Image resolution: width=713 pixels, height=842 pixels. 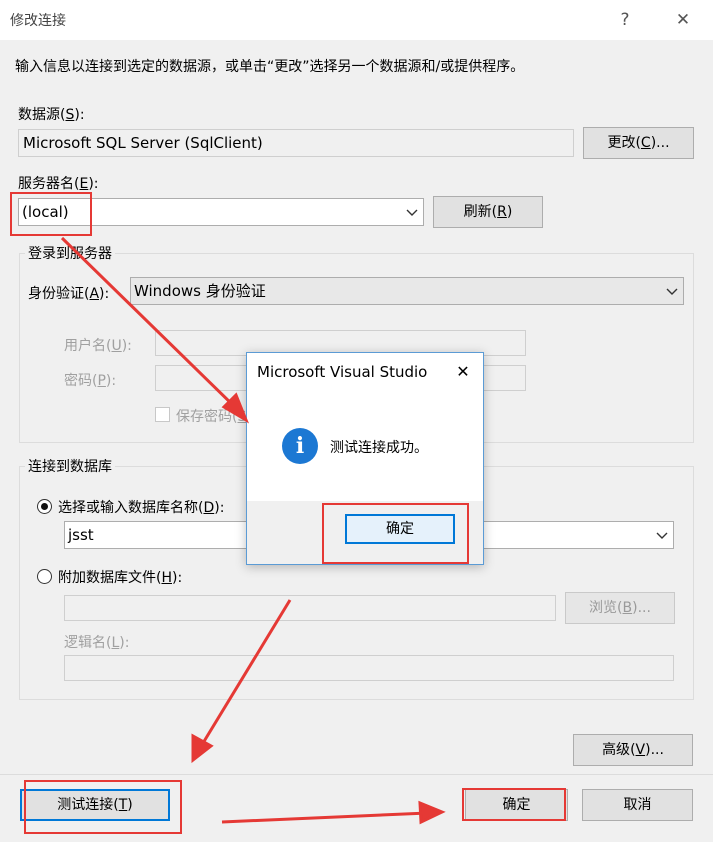 What do you see at coordinates (637, 805) in the screenshot?
I see `cancel-button: 取消` at bounding box center [637, 805].